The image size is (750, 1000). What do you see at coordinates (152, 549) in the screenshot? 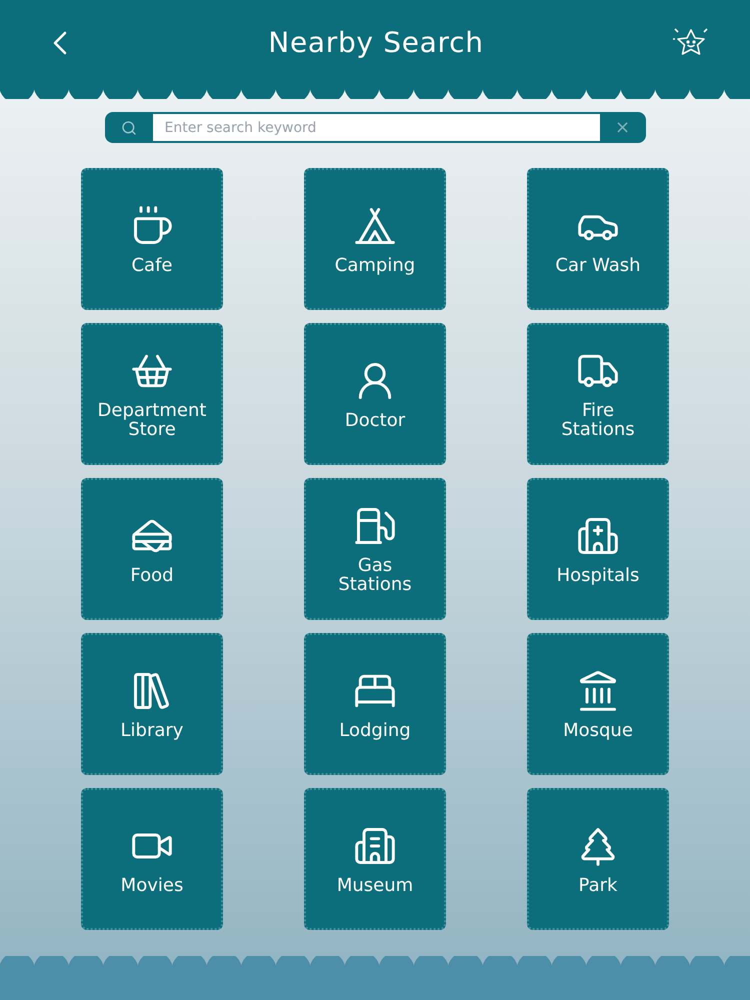
I see `category-tile: Food` at bounding box center [152, 549].